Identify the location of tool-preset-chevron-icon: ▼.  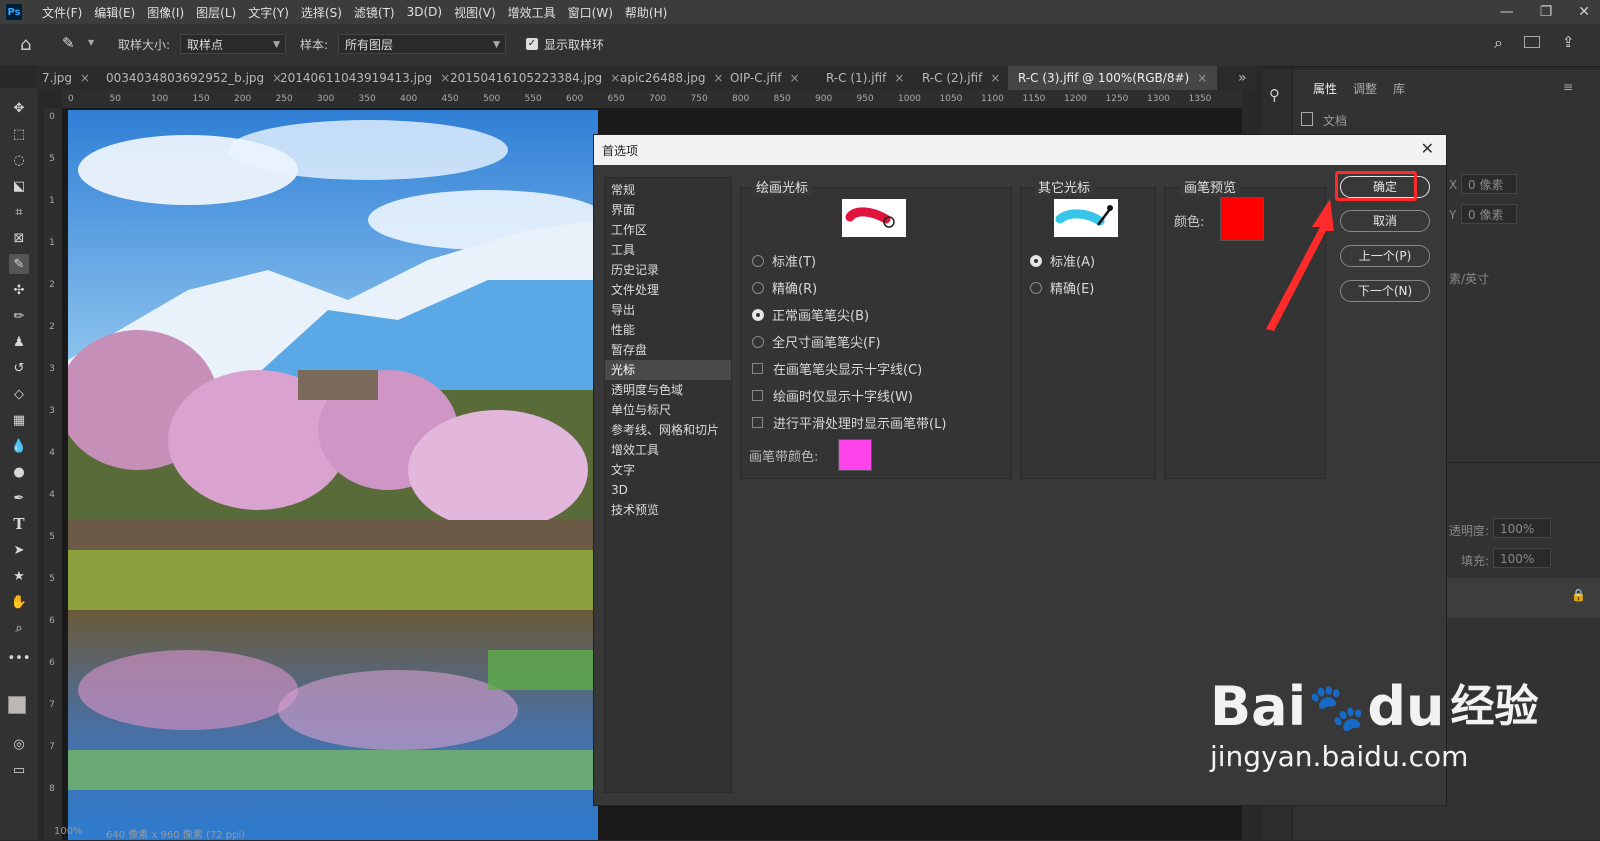
(91, 42).